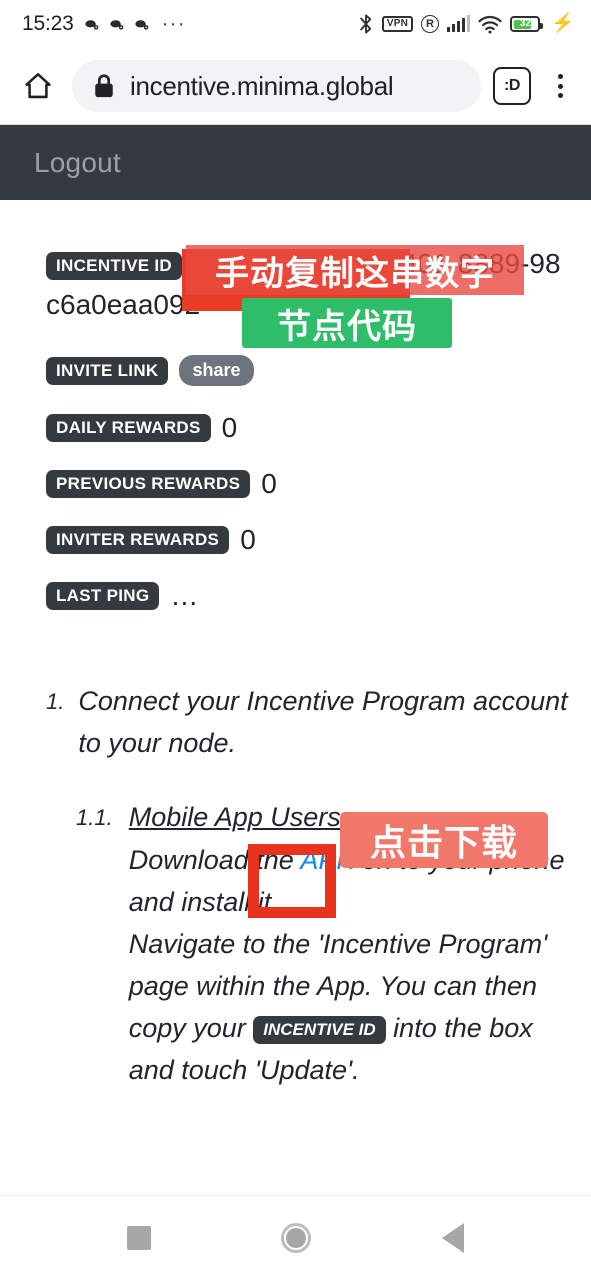 Image resolution: width=591 pixels, height=1280 pixels. I want to click on charging-bolt-icon: ⚡, so click(563, 23).